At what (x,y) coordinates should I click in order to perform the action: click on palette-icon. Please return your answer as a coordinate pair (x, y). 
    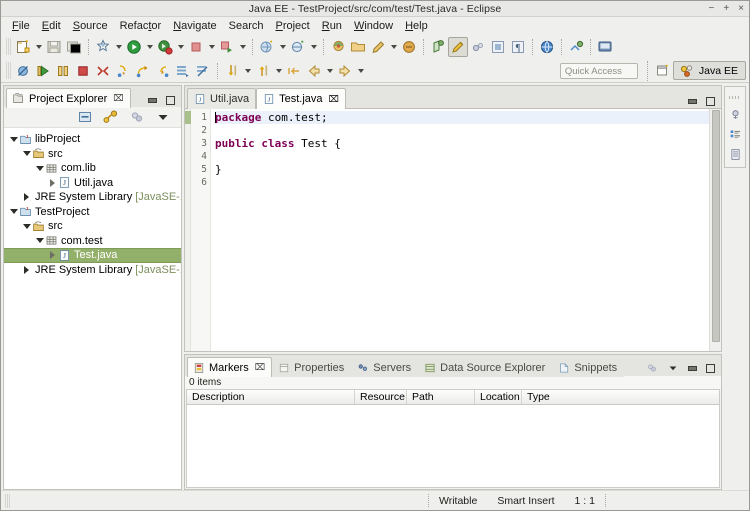
    Looking at the image, I should click on (735, 154).